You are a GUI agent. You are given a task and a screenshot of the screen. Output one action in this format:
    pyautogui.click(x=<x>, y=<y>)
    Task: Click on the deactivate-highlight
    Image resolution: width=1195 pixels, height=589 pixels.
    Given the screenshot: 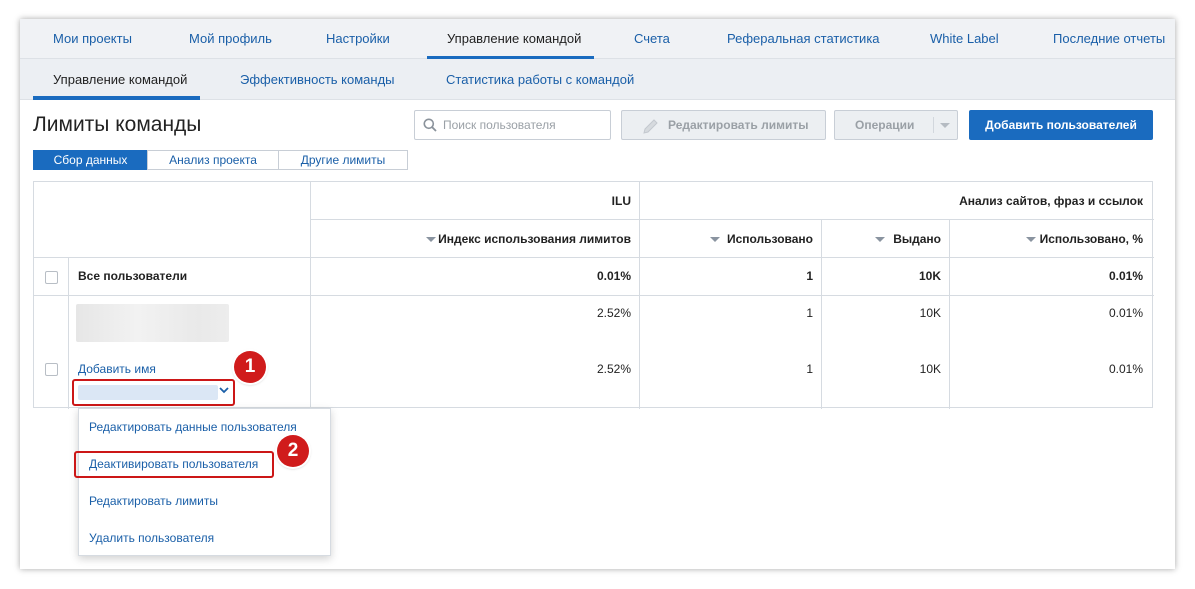 What is the action you would take?
    pyautogui.click(x=174, y=464)
    